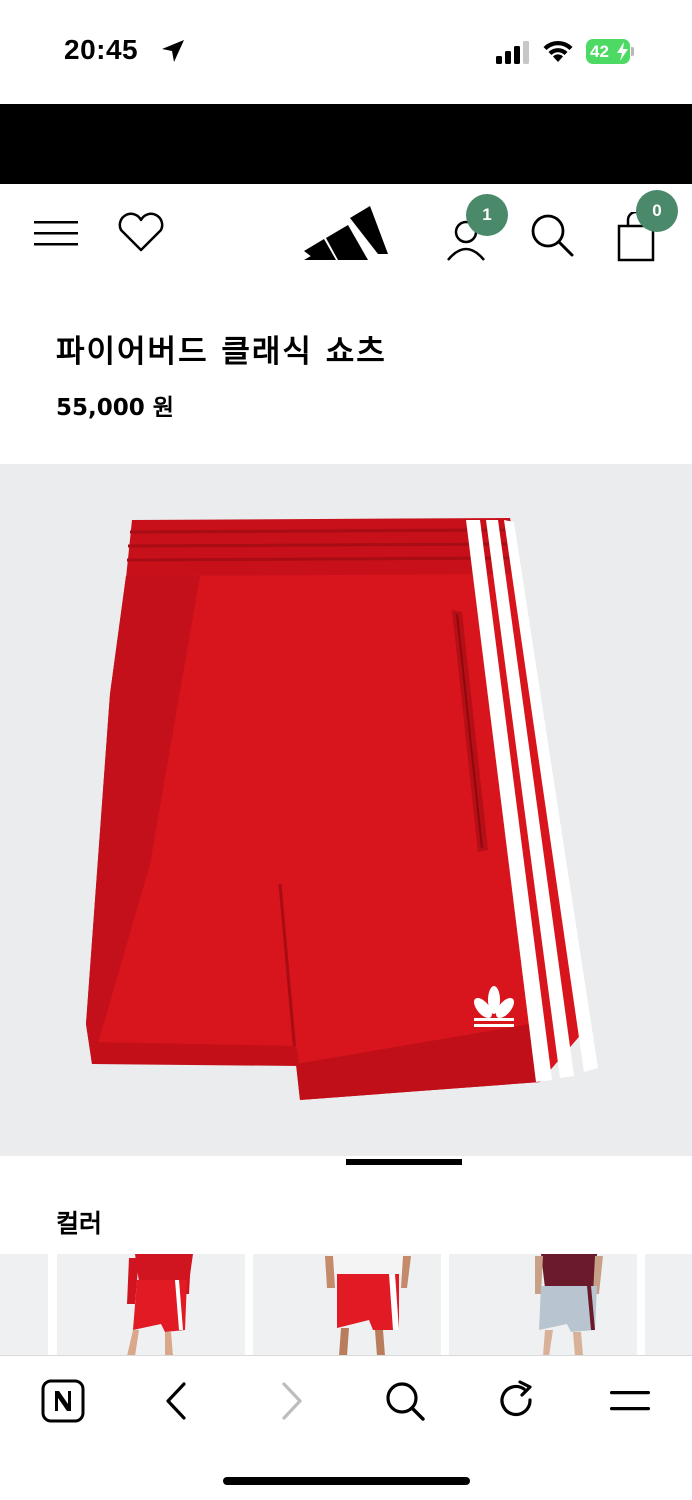 This screenshot has width=692, height=1500. Describe the element at coordinates (141, 233) in the screenshot. I see `heart-icon` at that location.